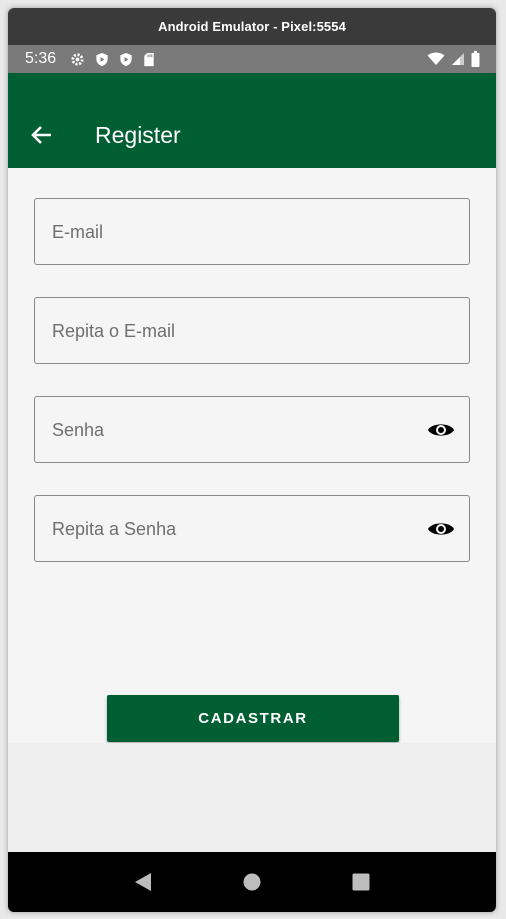 The image size is (506, 919). What do you see at coordinates (149, 59) in the screenshot?
I see `sd-card-icon` at bounding box center [149, 59].